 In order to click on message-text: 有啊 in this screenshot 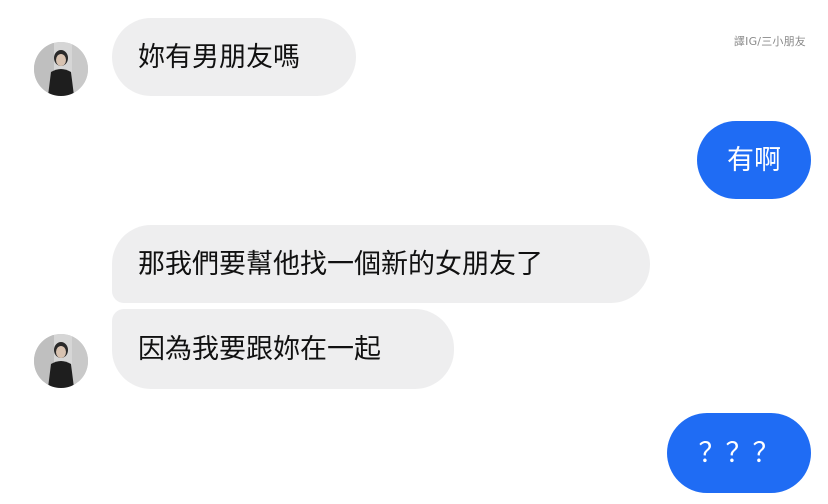, I will do `click(754, 160)`.